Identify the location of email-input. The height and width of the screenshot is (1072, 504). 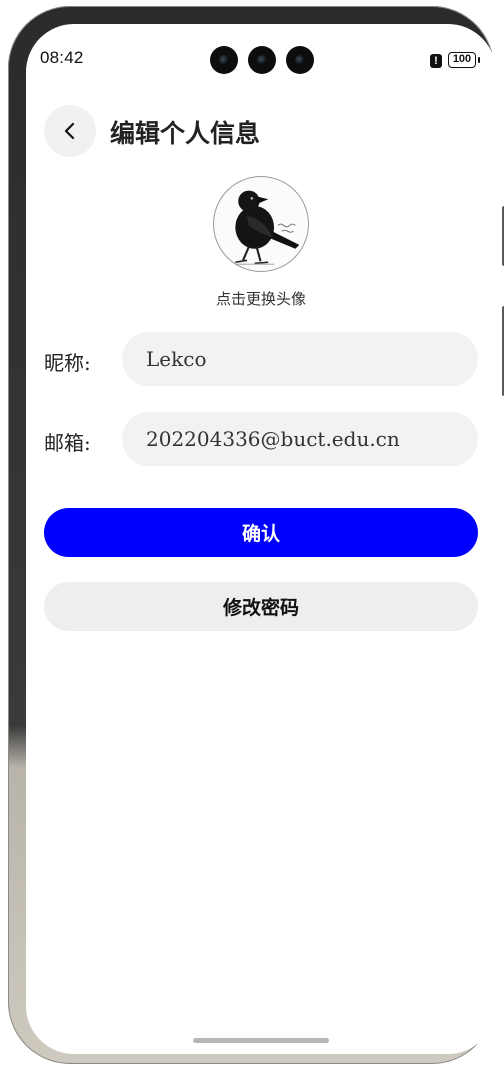
(300, 439).